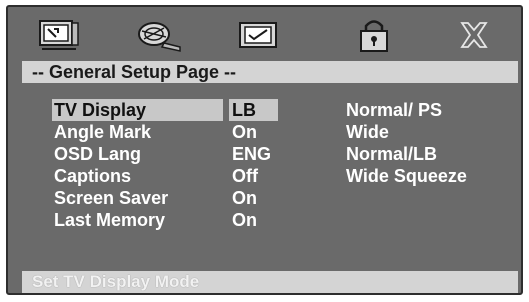 This screenshot has width=529, height=302. I want to click on option-list: Normal/ PS Wide Normal/LB Wide Squeeze, so click(406, 143).